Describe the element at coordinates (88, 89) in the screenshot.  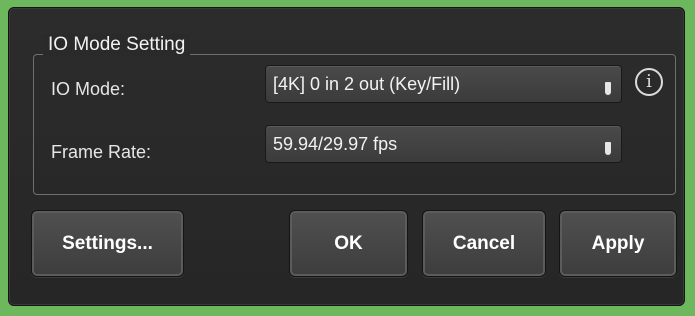
I see `io-mode-label: IO Mode:` at that location.